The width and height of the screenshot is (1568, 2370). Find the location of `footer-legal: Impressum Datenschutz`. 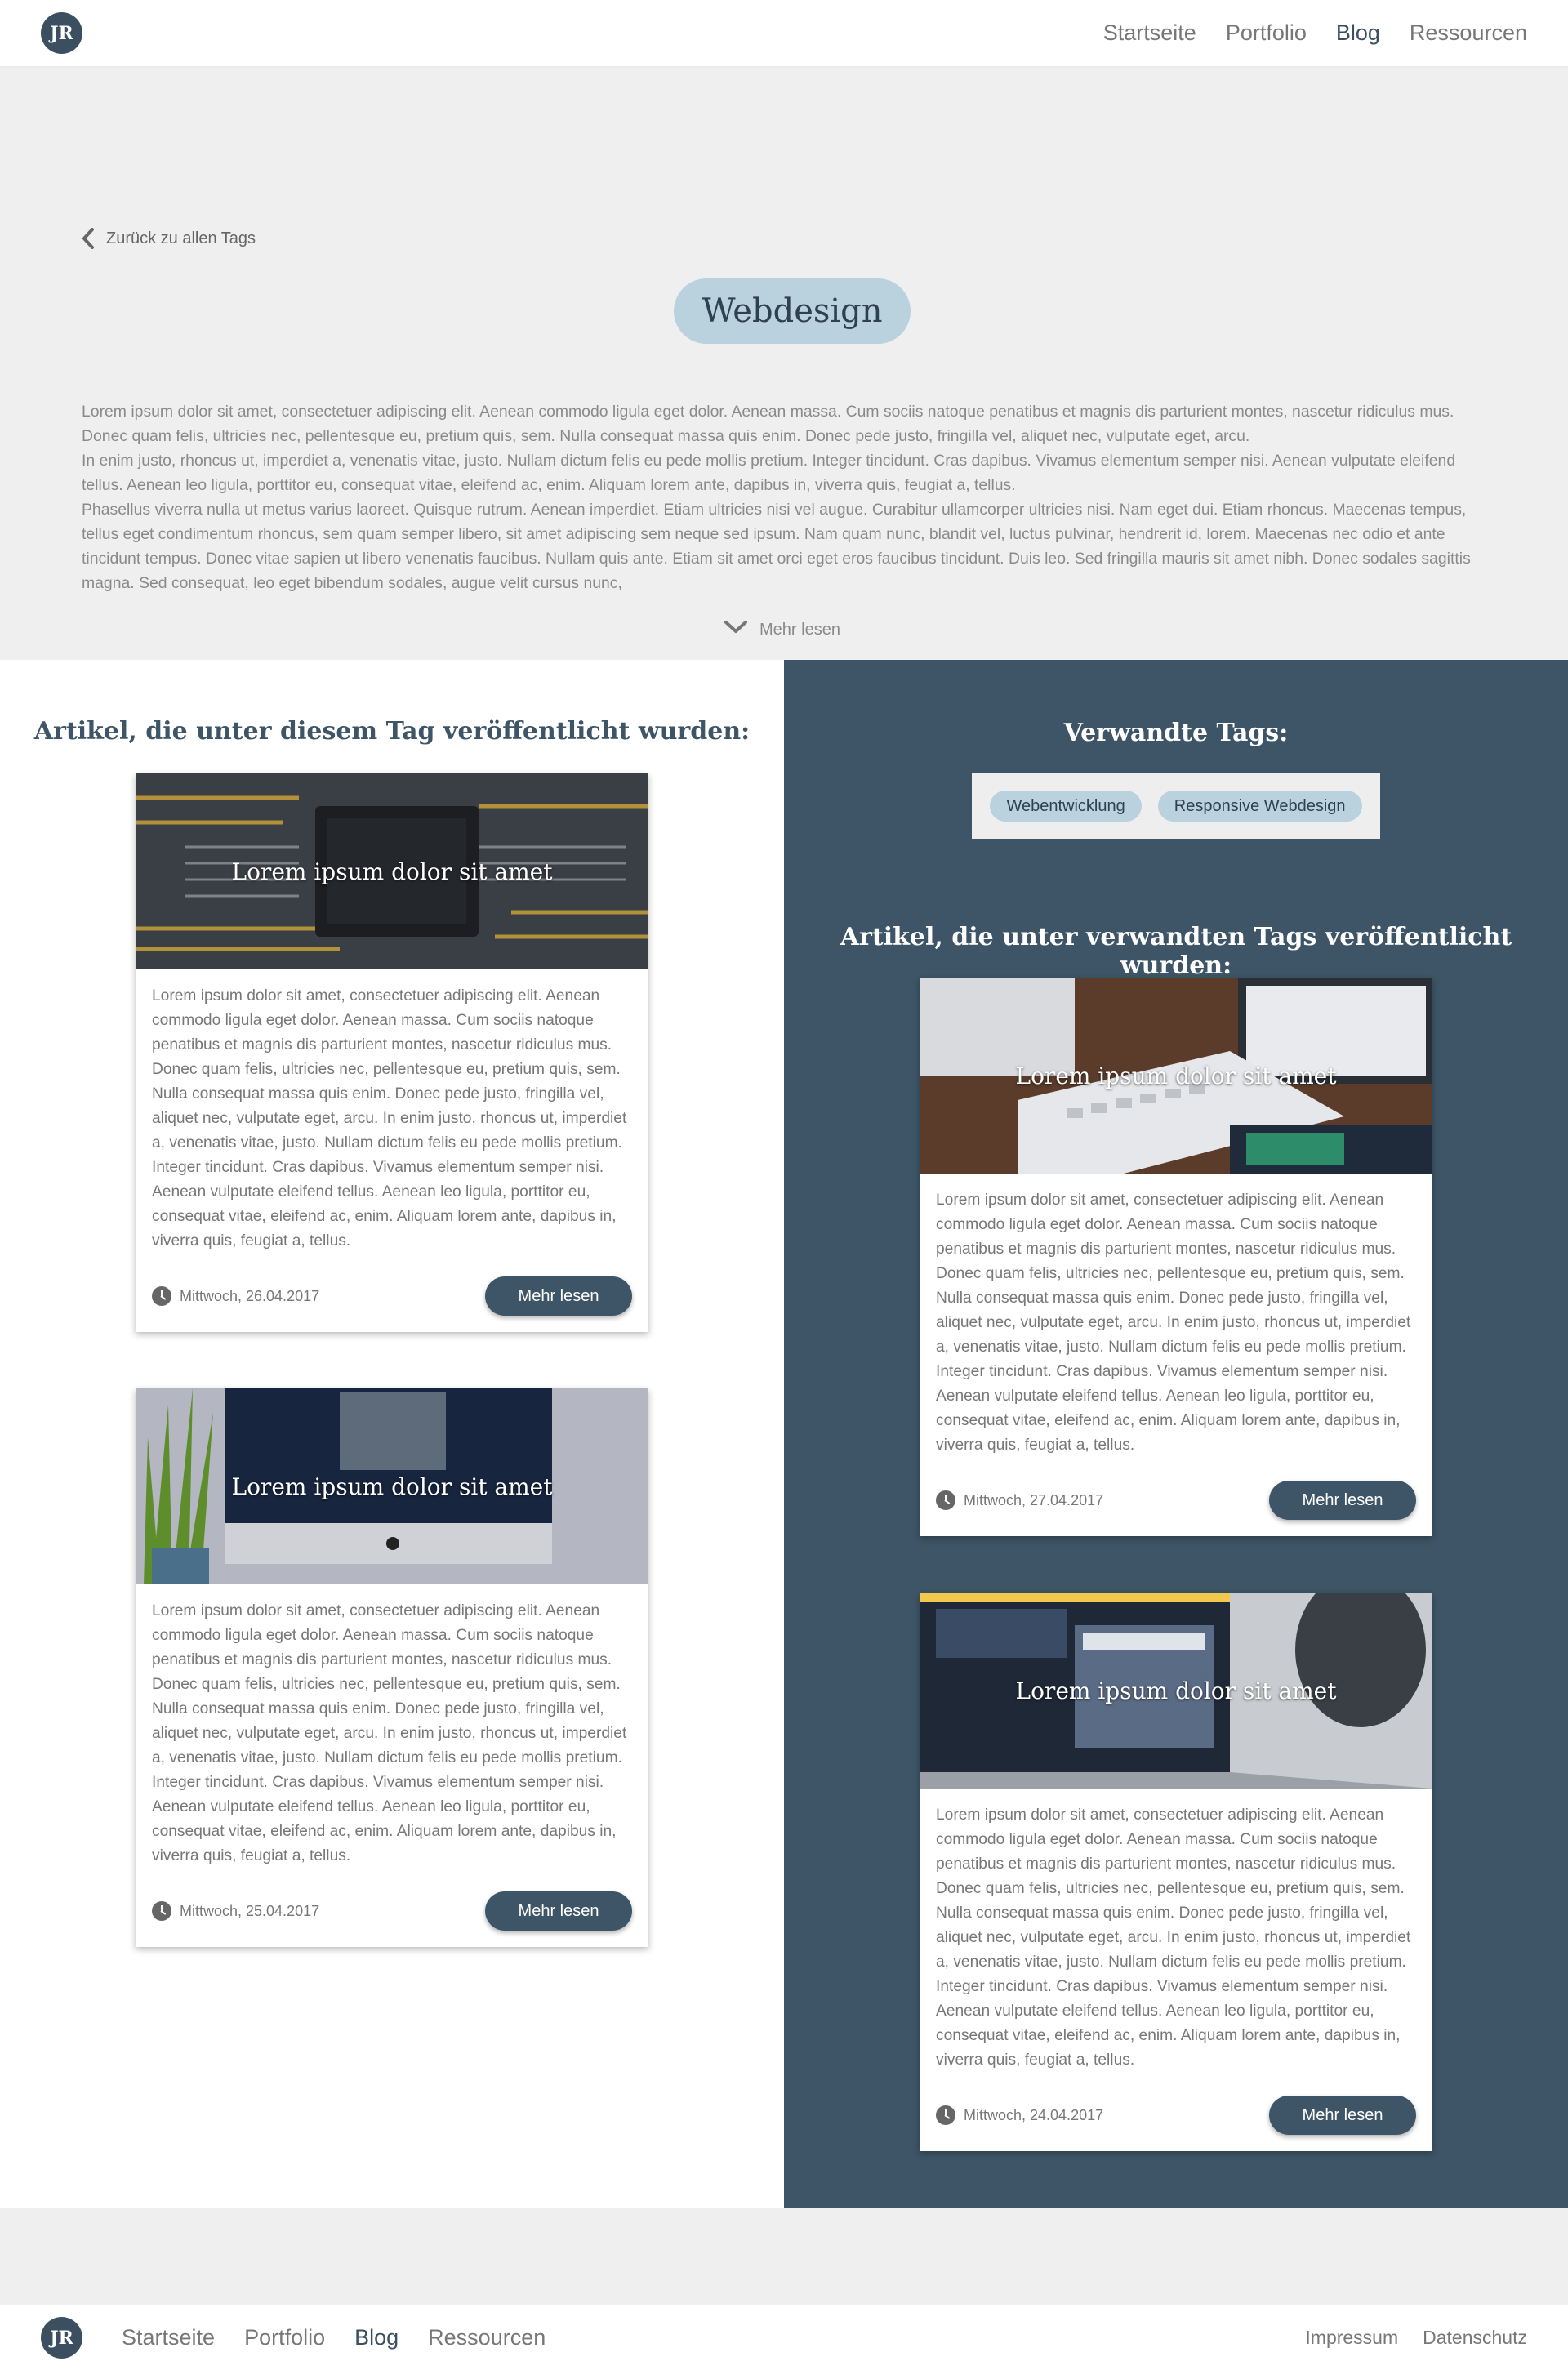

footer-legal: Impressum Datenschutz is located at coordinates (1416, 2338).